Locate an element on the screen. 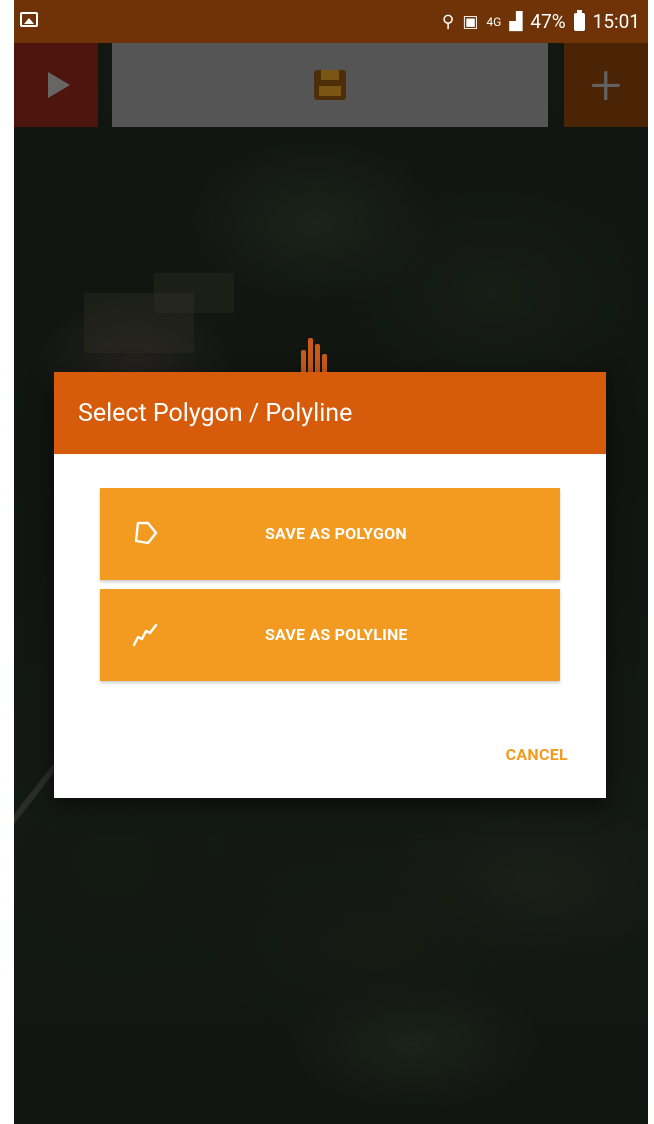  network-type-label: 4G is located at coordinates (494, 21).